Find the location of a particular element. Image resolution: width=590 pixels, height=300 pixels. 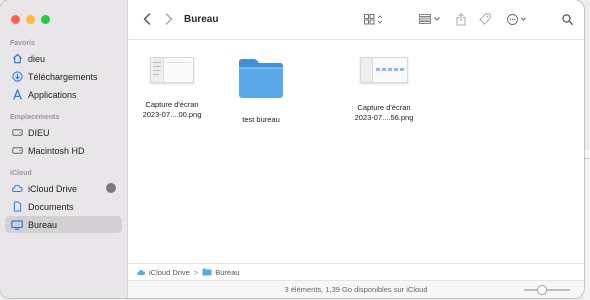

group-icon is located at coordinates (430, 20).